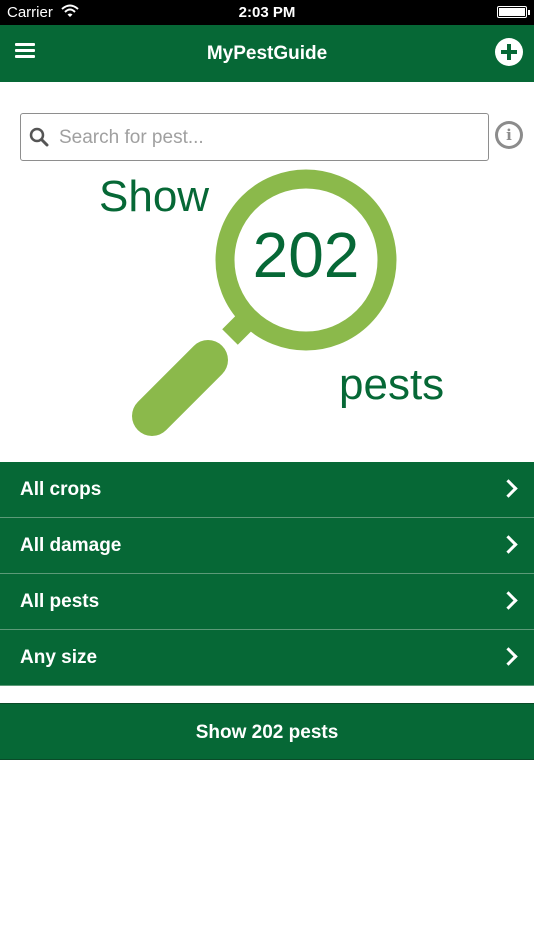 Image resolution: width=534 pixels, height=950 pixels. Describe the element at coordinates (61, 489) in the screenshot. I see `filter-label: All crops` at that location.